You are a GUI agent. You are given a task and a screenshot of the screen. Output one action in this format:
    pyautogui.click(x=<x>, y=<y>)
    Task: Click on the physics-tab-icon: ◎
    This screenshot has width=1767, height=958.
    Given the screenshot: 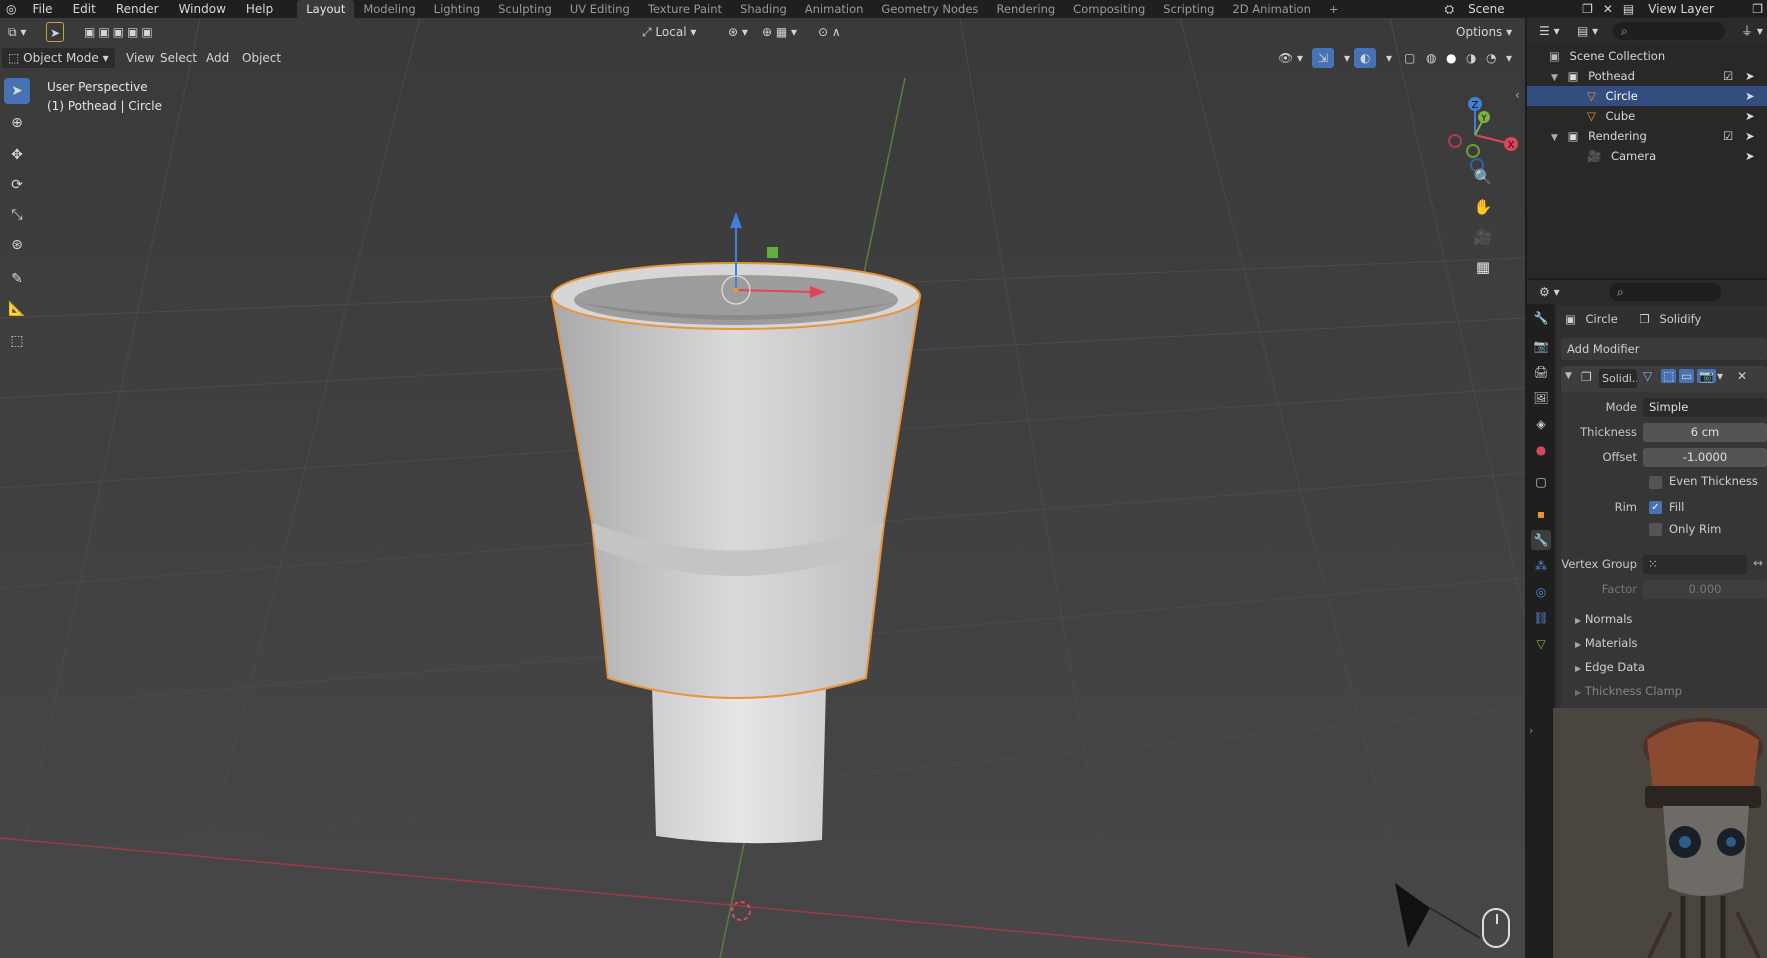 What is the action you would take?
    pyautogui.click(x=1541, y=592)
    